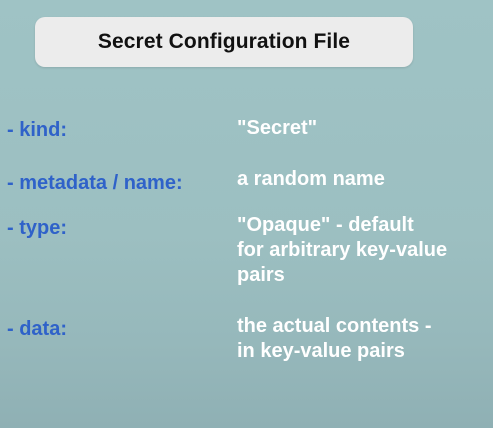 The height and width of the screenshot is (428, 493). What do you see at coordinates (325, 225) in the screenshot?
I see `value-line: "Opaque" - default` at bounding box center [325, 225].